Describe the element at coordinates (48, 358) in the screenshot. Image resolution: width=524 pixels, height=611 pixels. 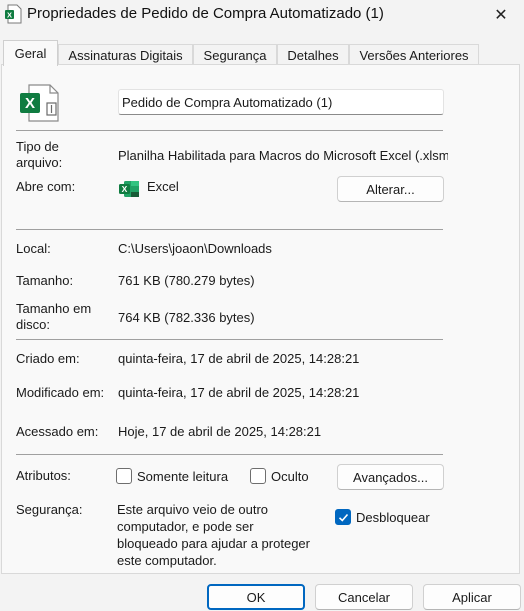
I see `created-label: Criado em:` at that location.